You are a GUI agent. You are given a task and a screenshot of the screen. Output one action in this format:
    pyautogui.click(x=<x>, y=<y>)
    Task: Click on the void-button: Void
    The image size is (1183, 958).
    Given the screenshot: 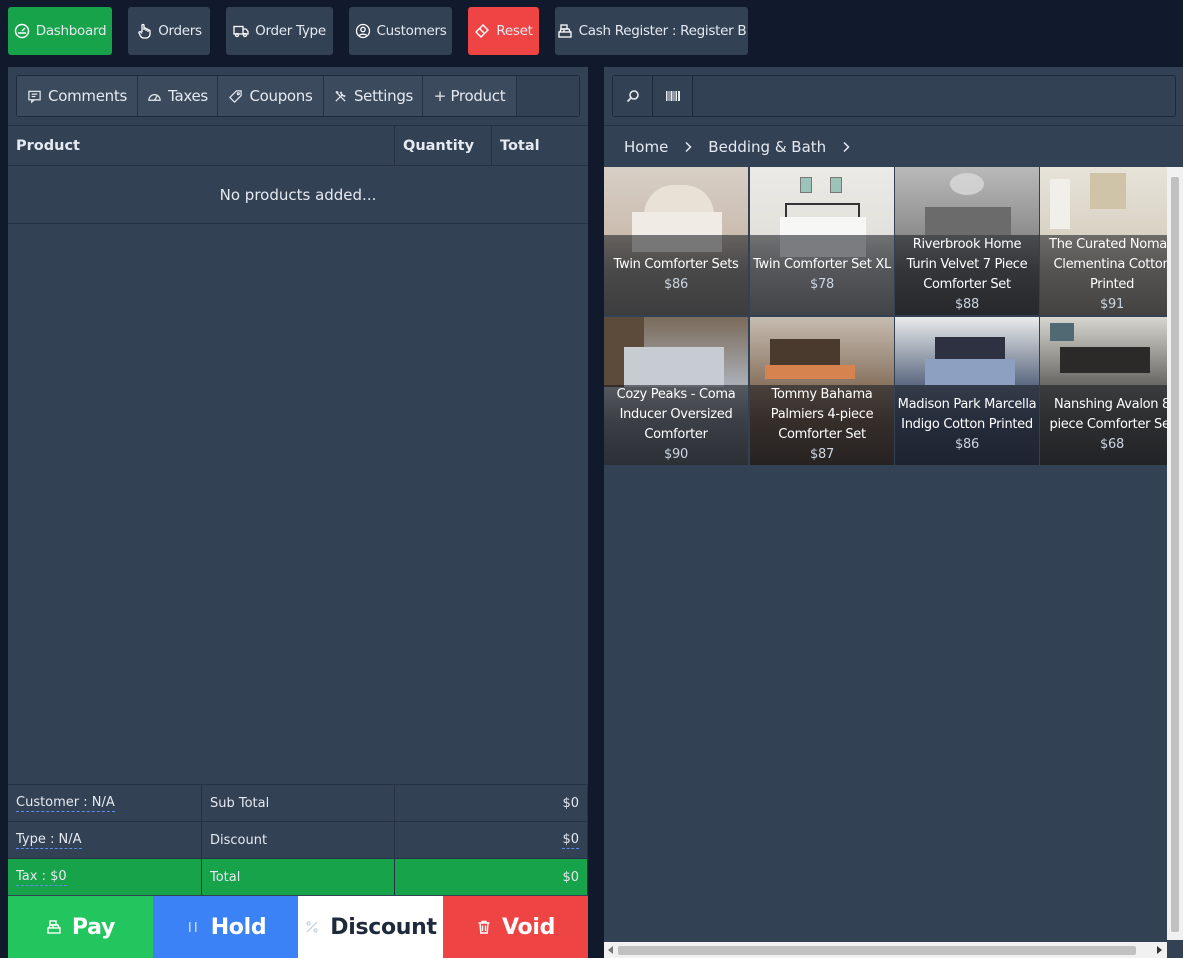 What is the action you would take?
    pyautogui.click(x=515, y=927)
    